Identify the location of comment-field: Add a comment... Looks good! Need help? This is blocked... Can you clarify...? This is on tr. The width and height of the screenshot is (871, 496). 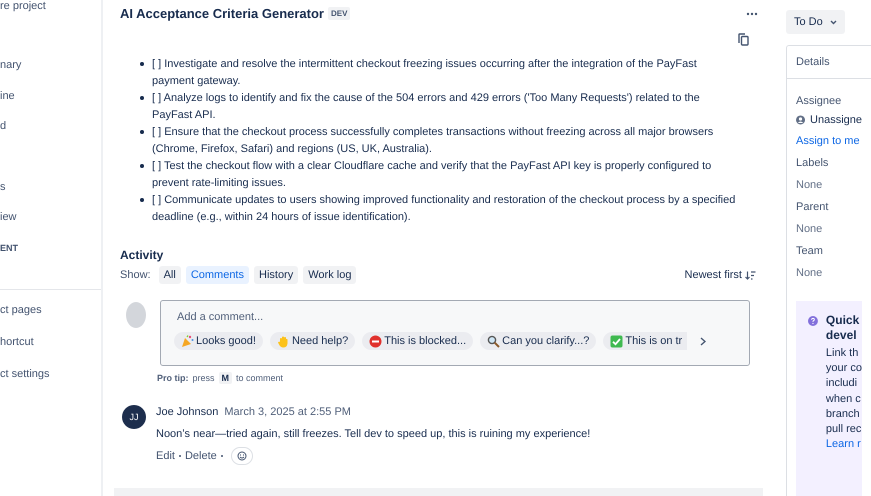
(455, 333).